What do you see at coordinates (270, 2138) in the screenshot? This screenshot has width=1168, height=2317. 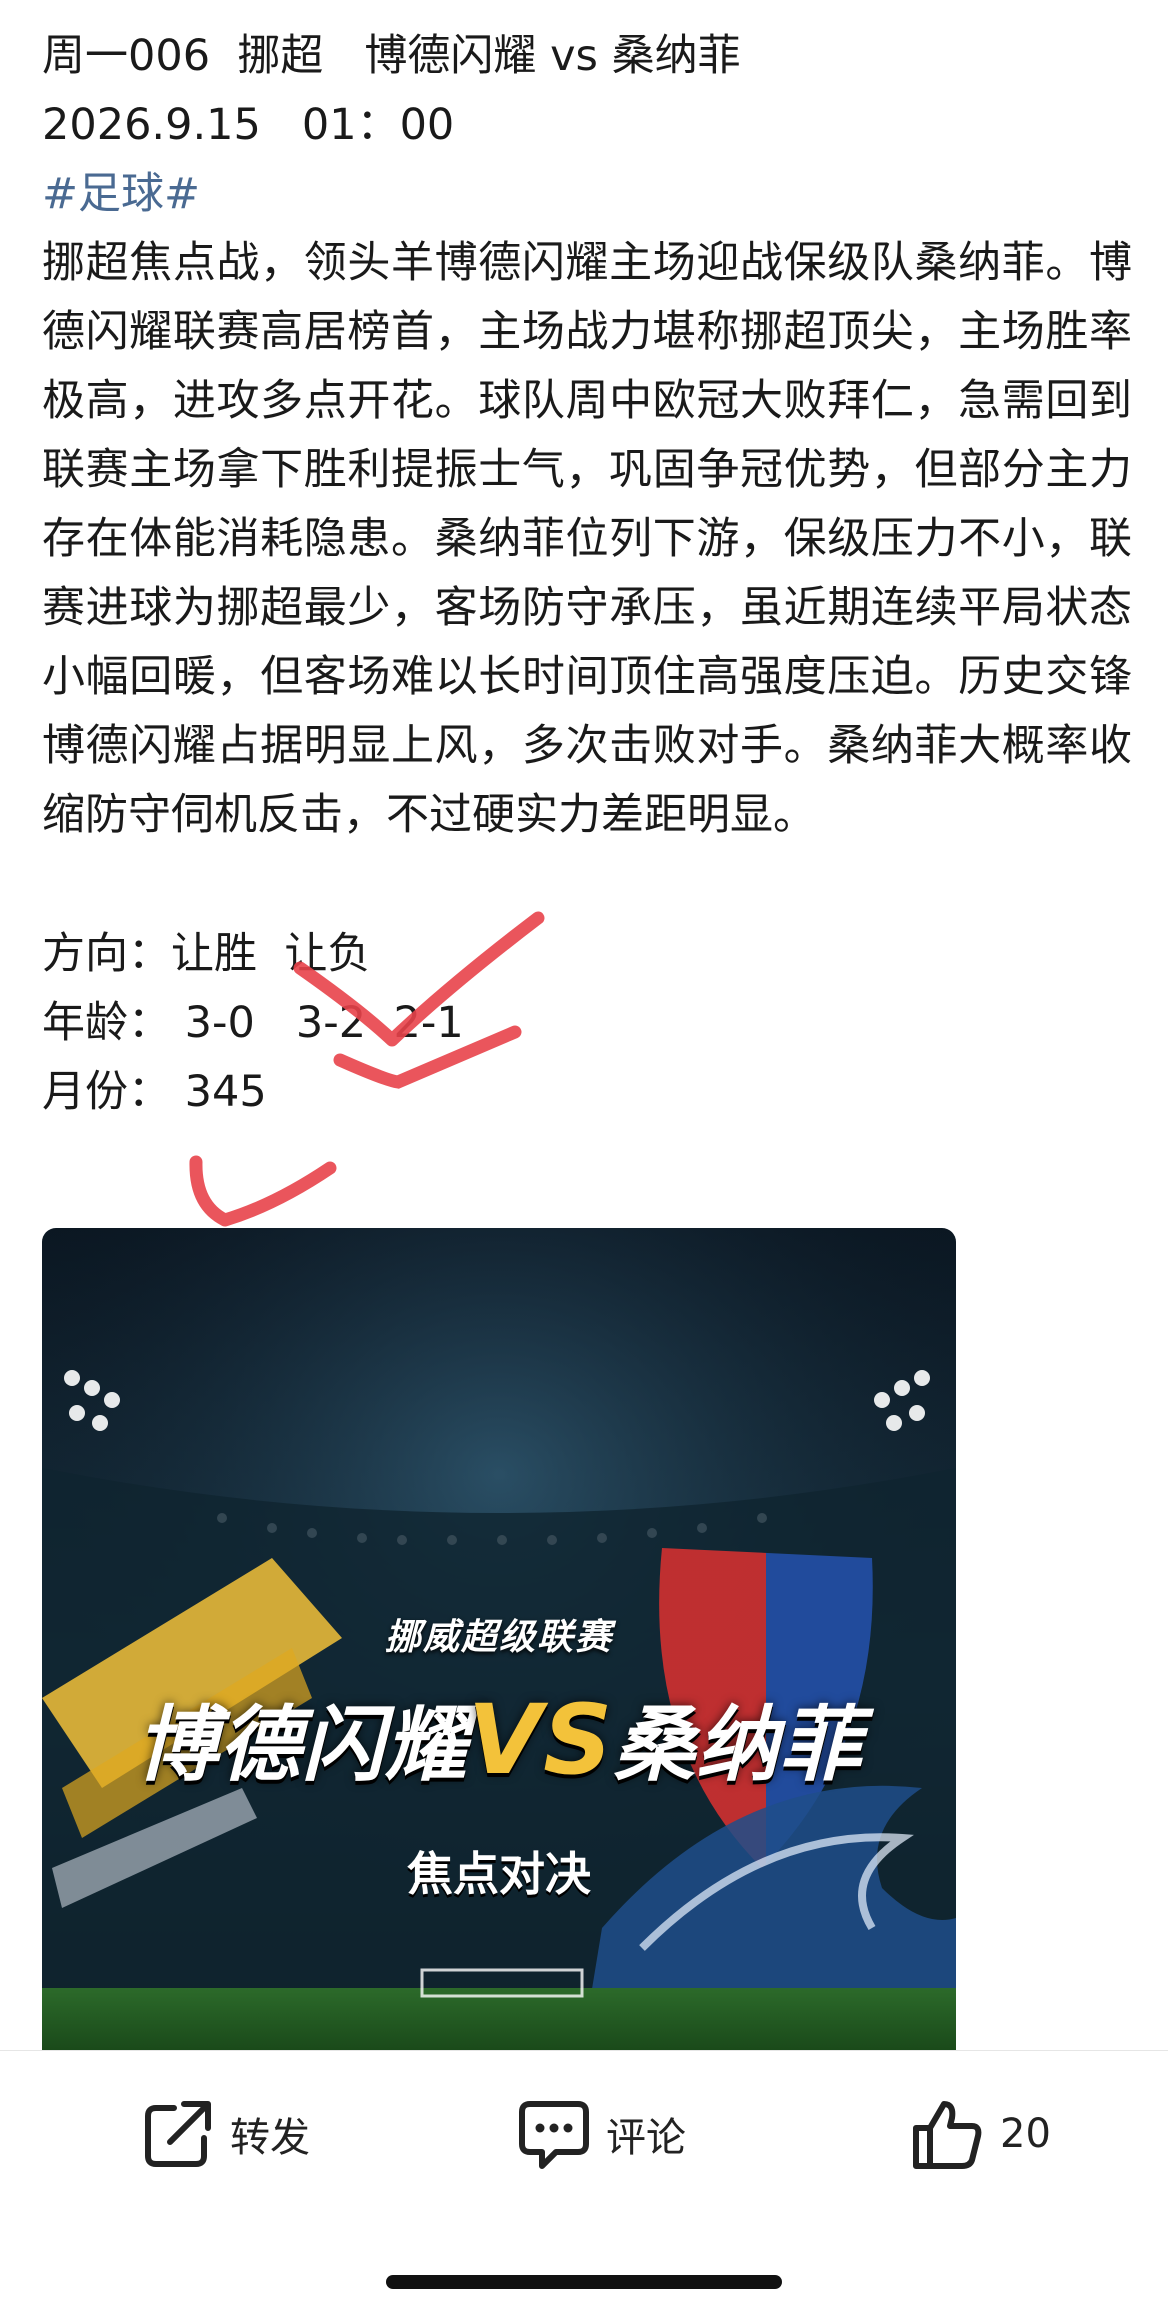 I see `share-label: 转发` at bounding box center [270, 2138].